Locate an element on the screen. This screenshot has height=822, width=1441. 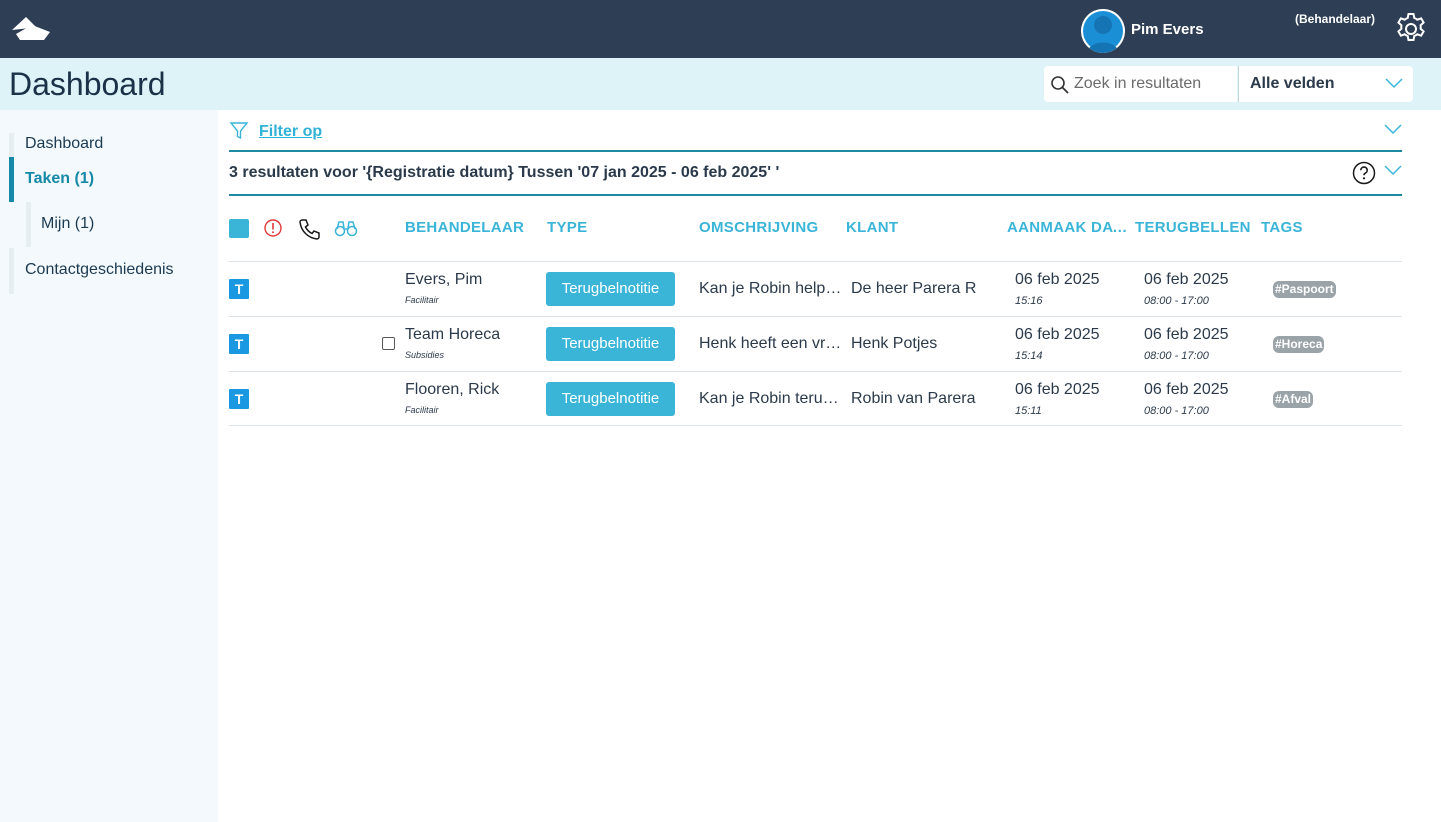
row-client: Robin van Parera is located at coordinates (913, 398).